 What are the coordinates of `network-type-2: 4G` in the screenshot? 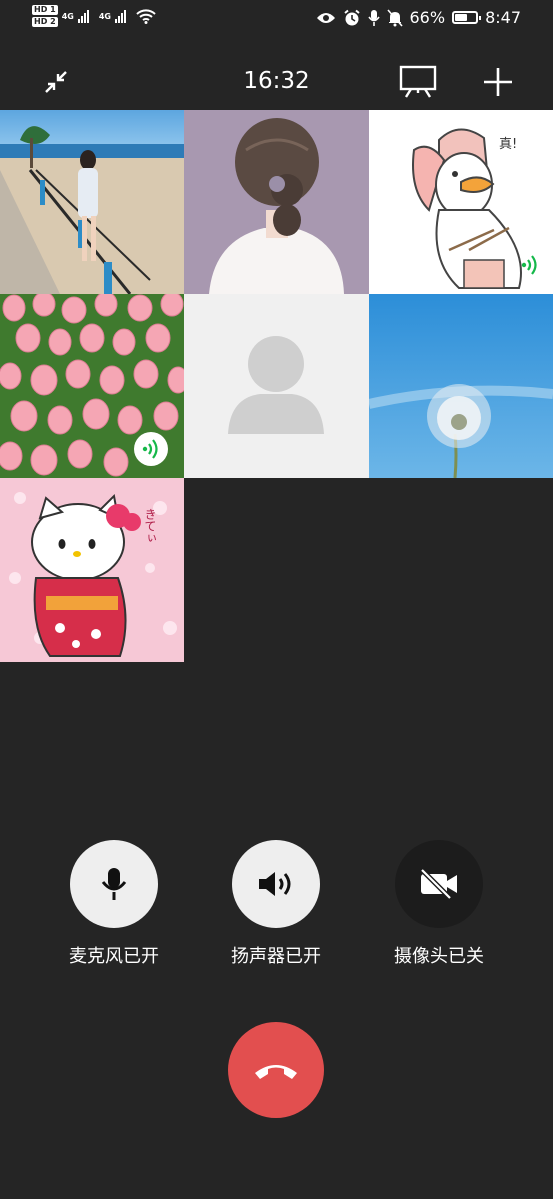 It's located at (104, 16).